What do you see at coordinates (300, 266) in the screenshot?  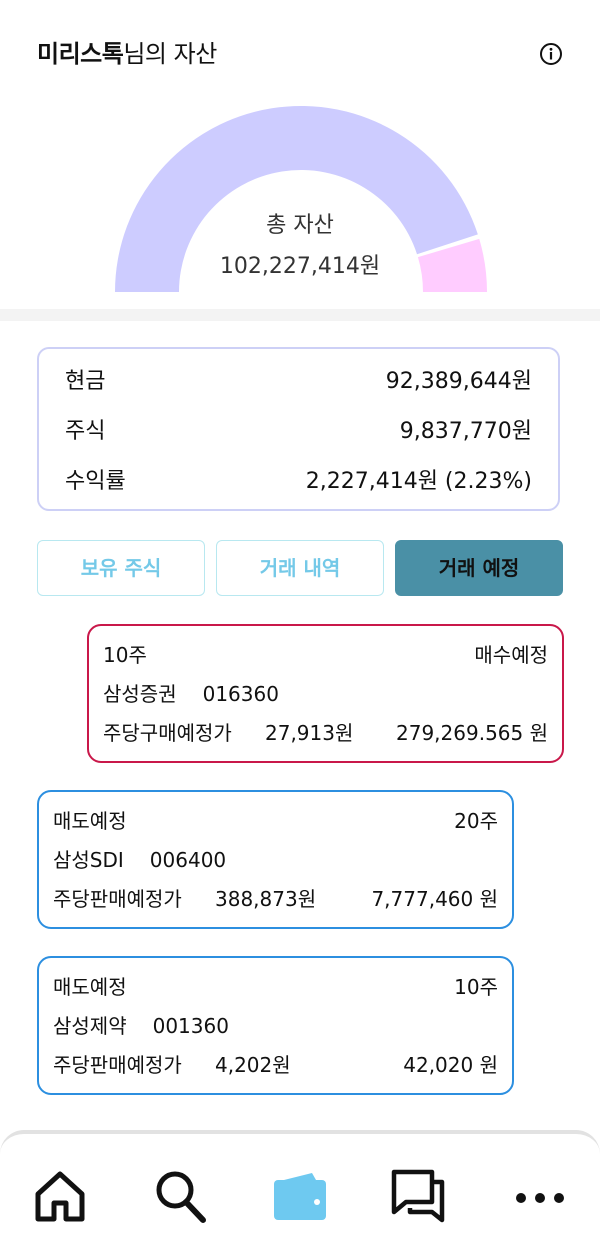 I see `gauge-total-value: 102,227,414원` at bounding box center [300, 266].